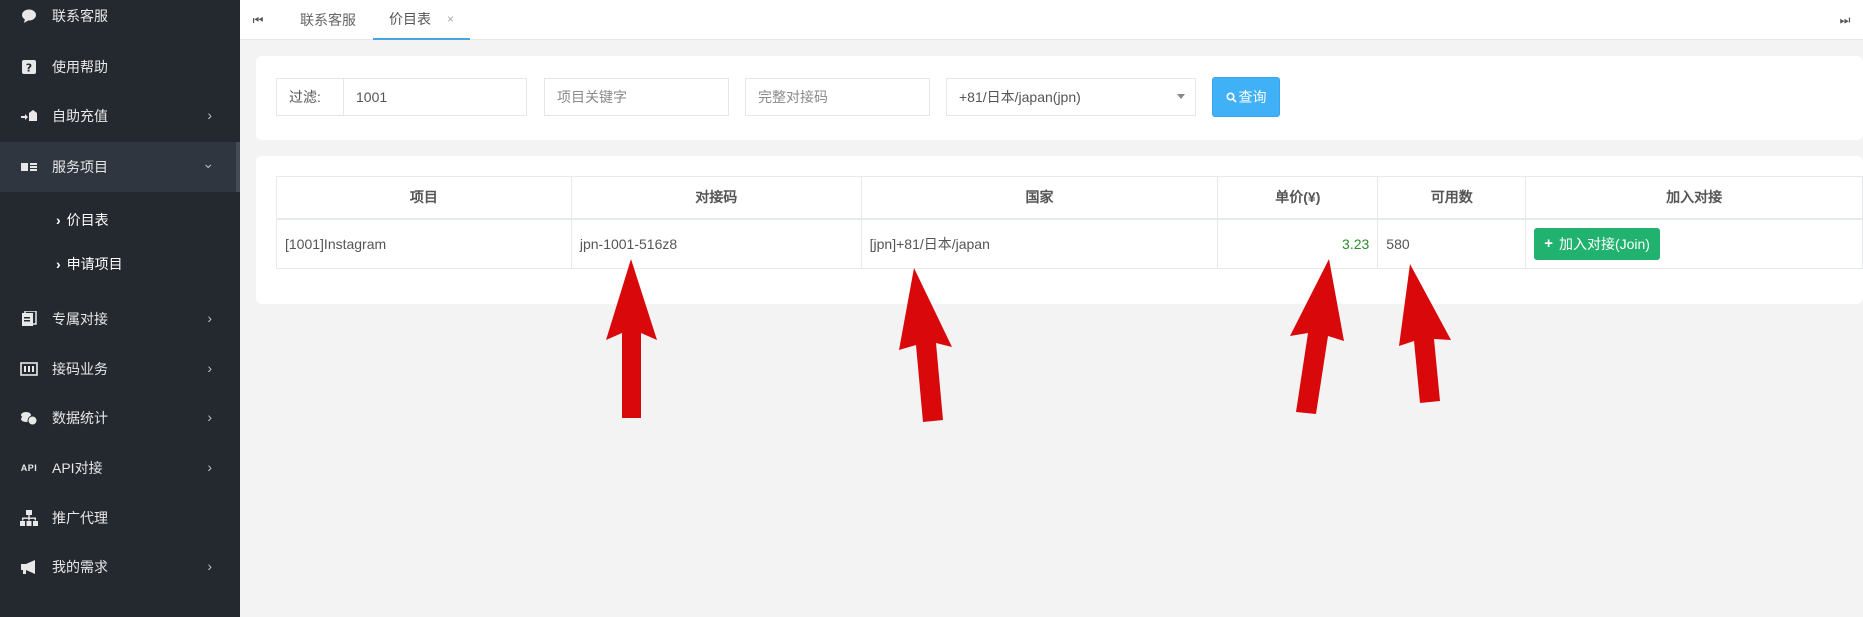  Describe the element at coordinates (1425, 333) in the screenshot. I see `annotation-arrow-available` at that location.